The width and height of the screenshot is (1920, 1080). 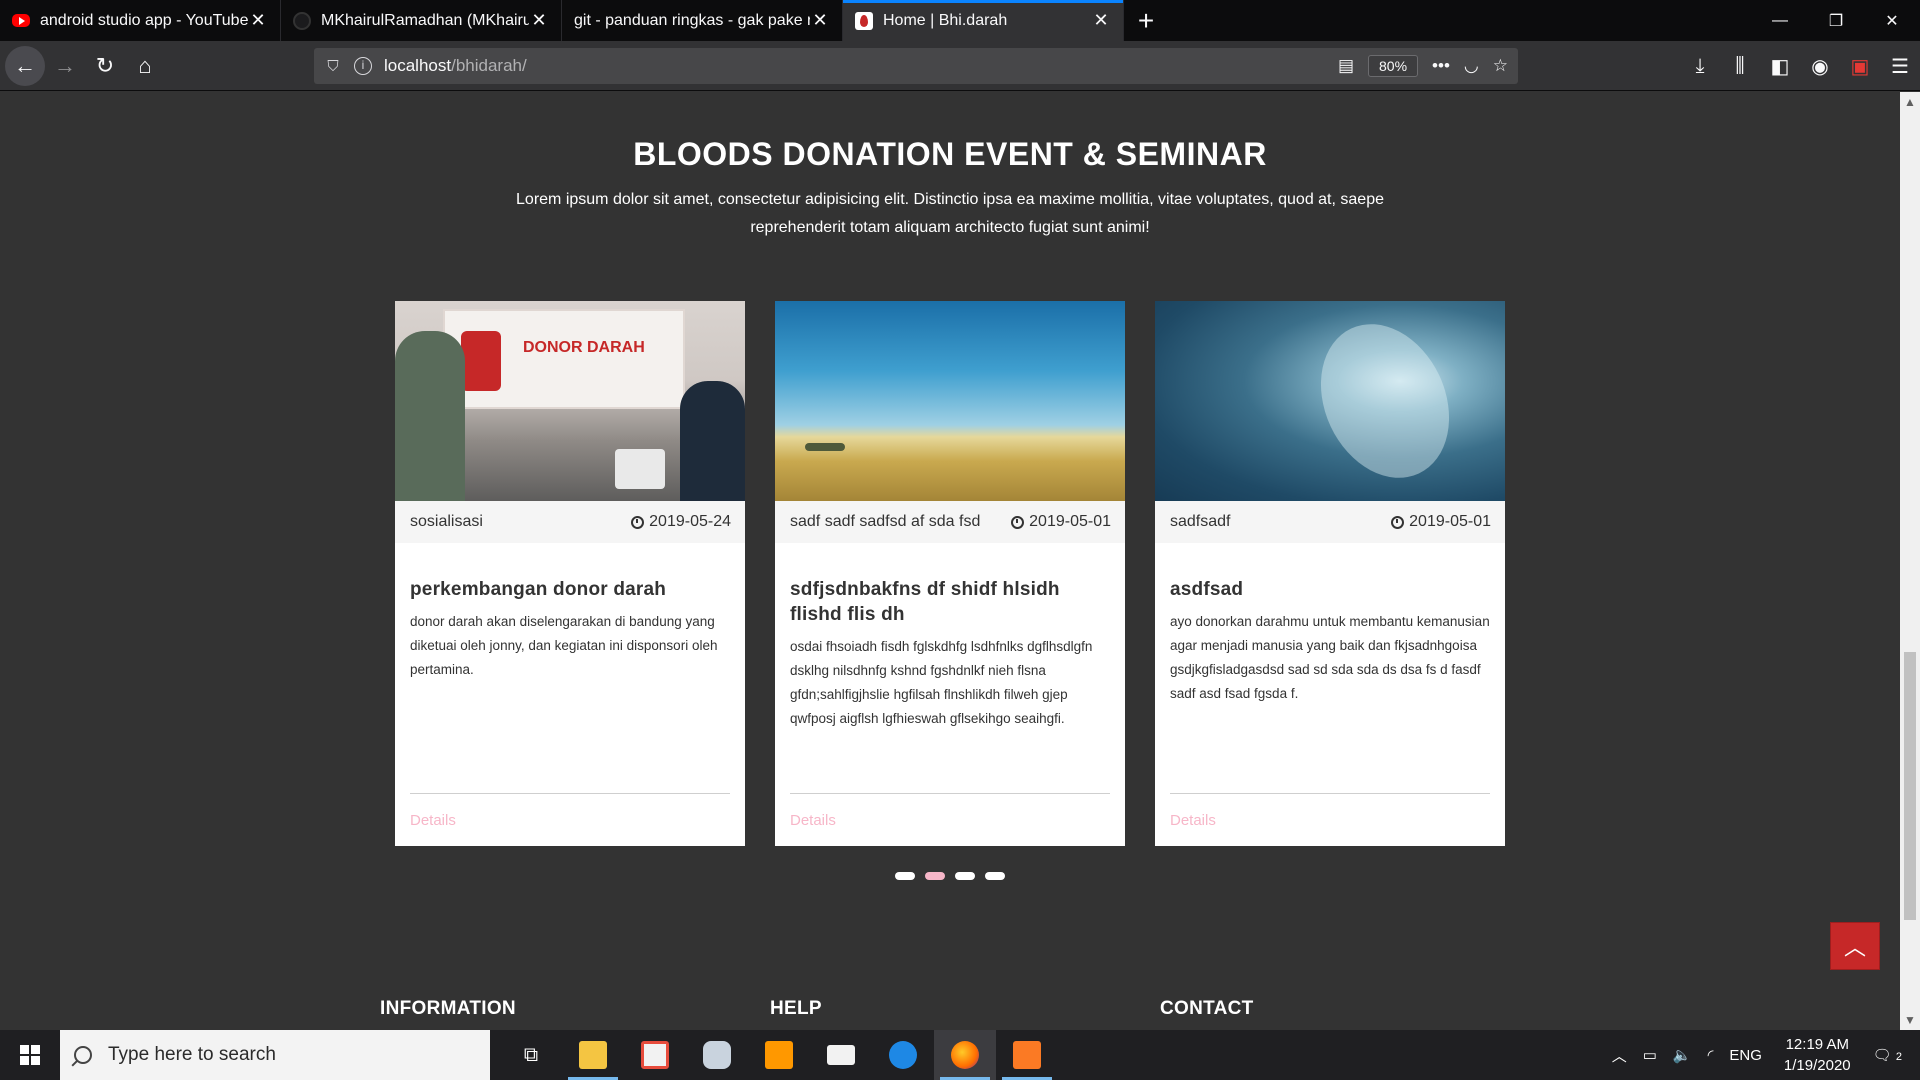 I want to click on scroll-thumb, so click(x=1910, y=786).